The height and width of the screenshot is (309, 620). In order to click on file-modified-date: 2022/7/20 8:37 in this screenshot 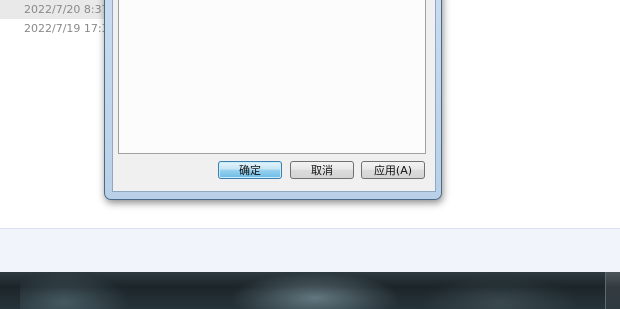, I will do `click(66, 9)`.